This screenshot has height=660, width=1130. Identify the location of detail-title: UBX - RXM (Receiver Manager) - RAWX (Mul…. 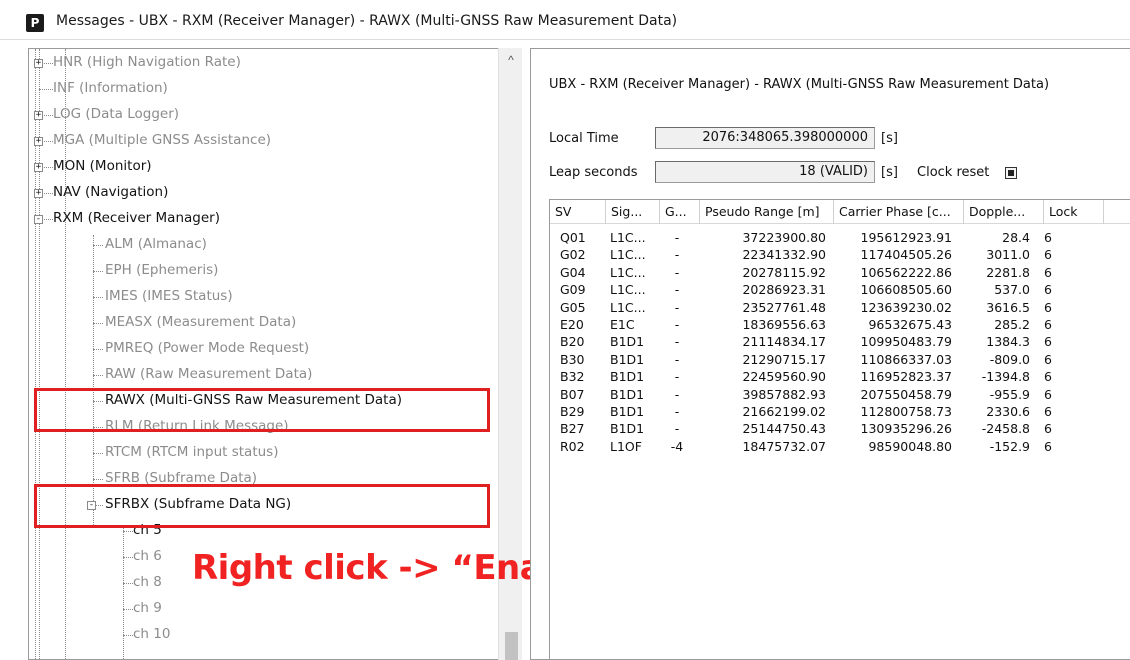
(799, 84).